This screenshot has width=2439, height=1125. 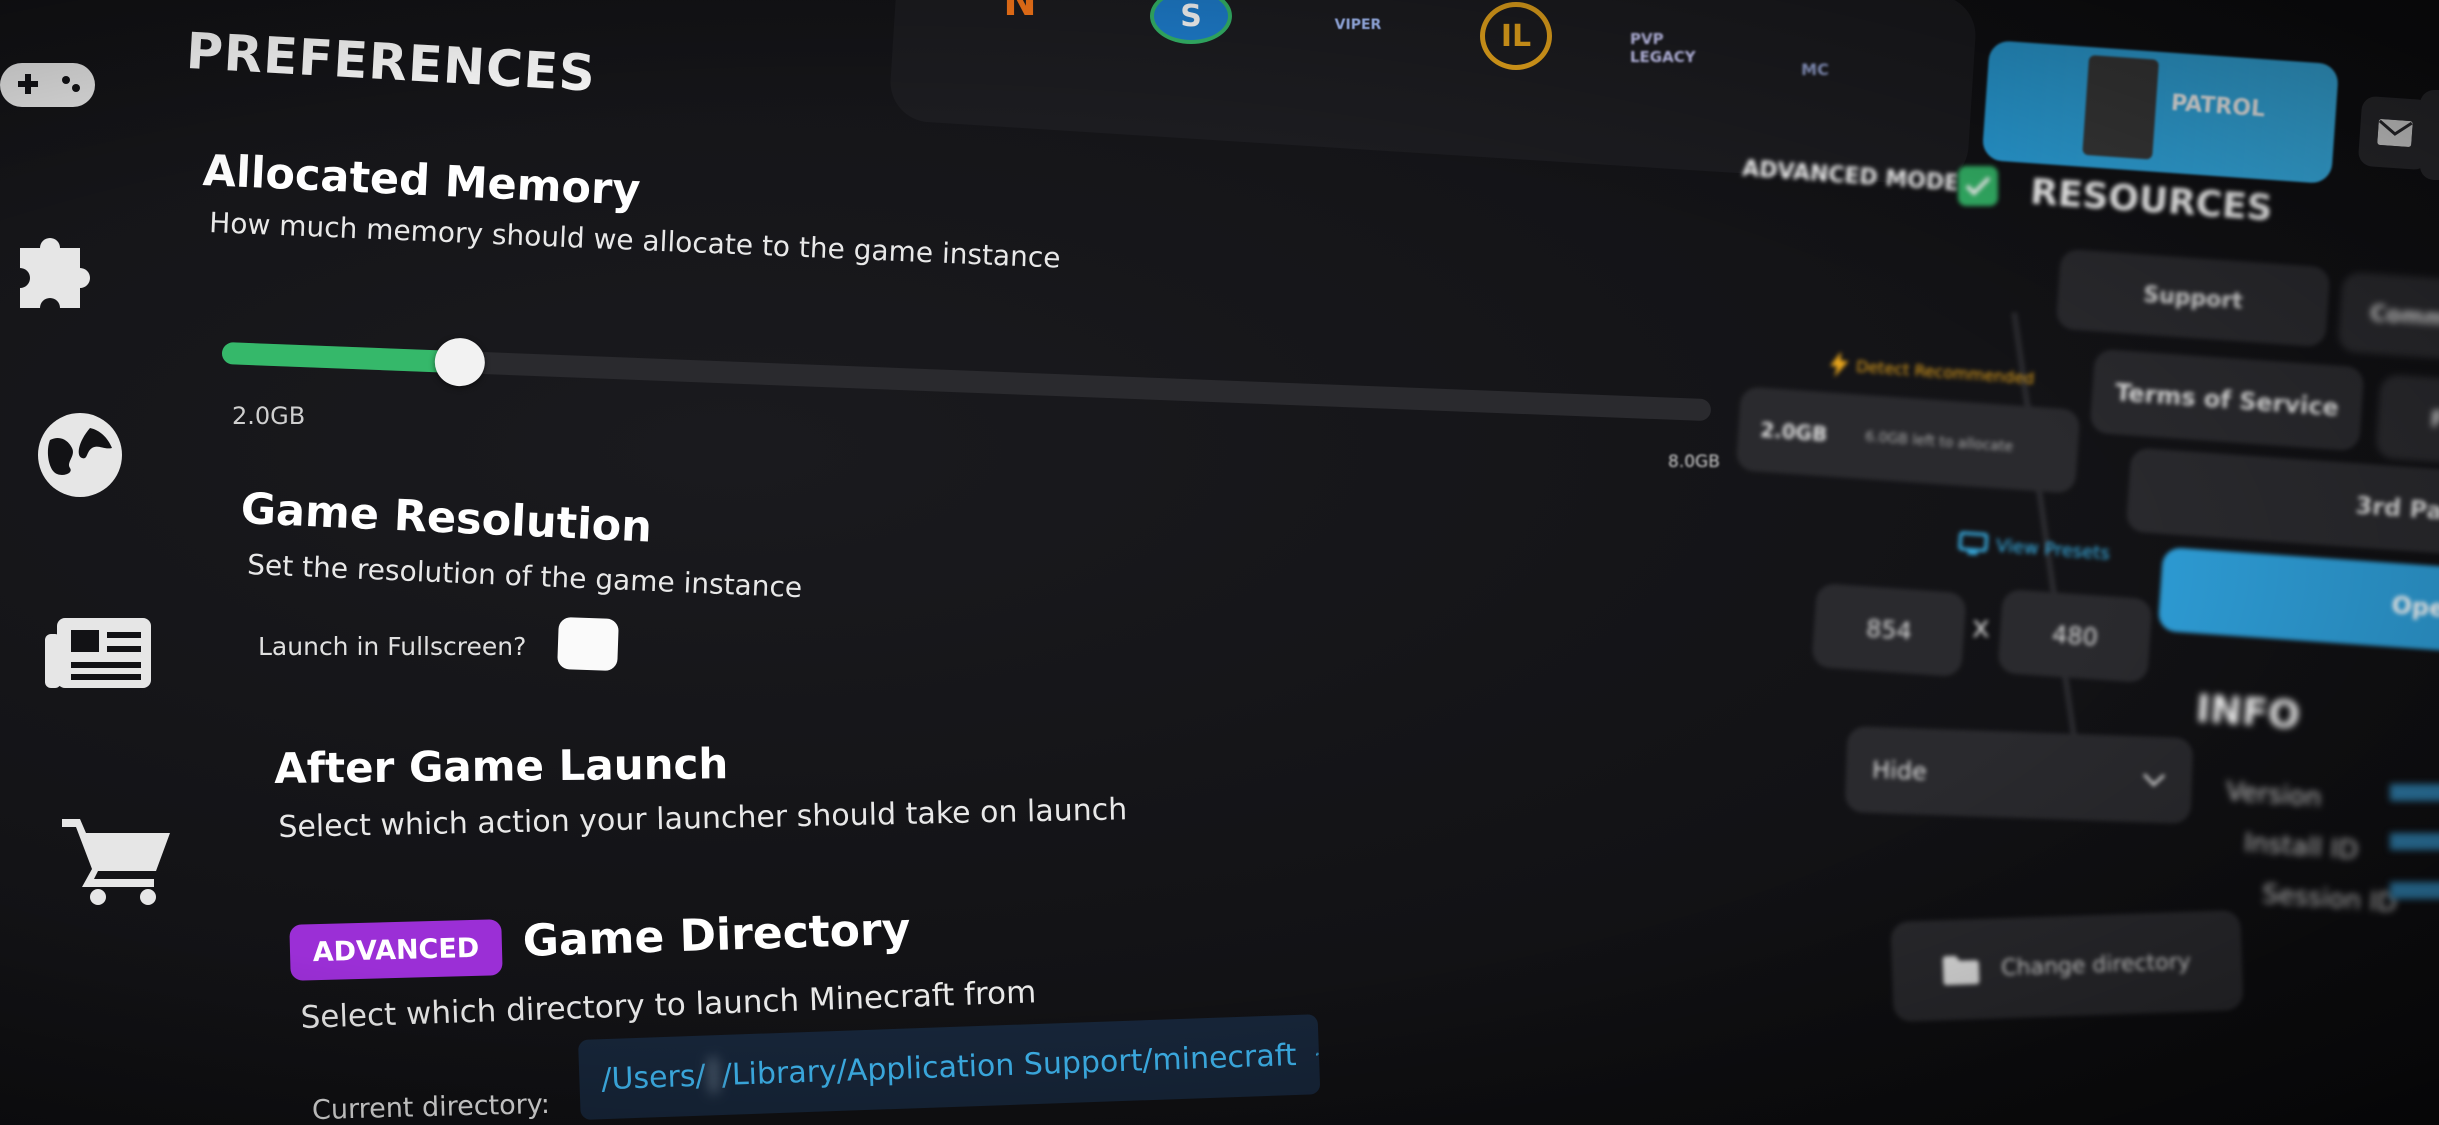 I want to click on after-launch-selected: Hide, so click(x=1899, y=770).